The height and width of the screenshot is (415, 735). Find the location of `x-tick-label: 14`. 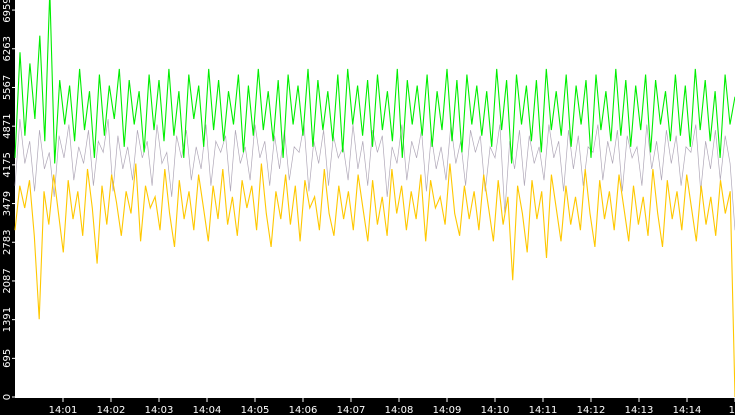

x-tick-label: 14 is located at coordinates (732, 410).